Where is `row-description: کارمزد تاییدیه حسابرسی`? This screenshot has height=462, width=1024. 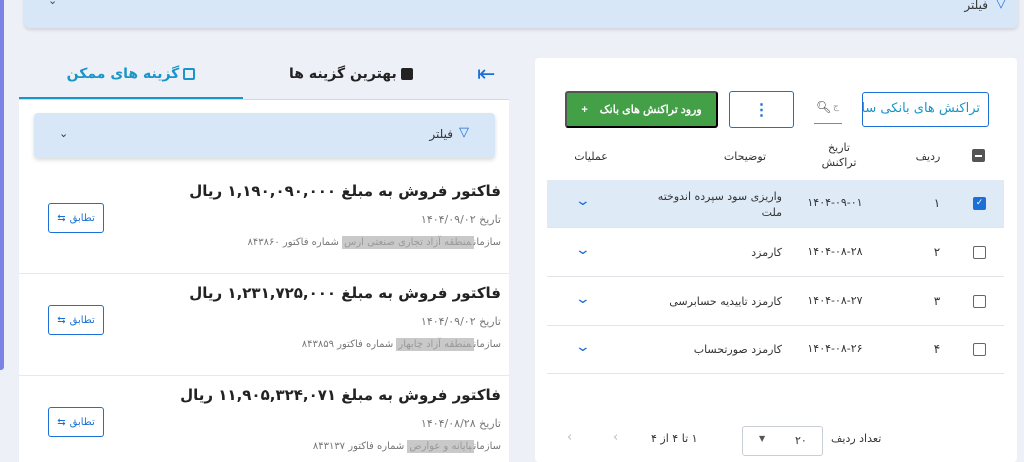 row-description: کارمزد تاییدیه حسابرسی is located at coordinates (725, 301).